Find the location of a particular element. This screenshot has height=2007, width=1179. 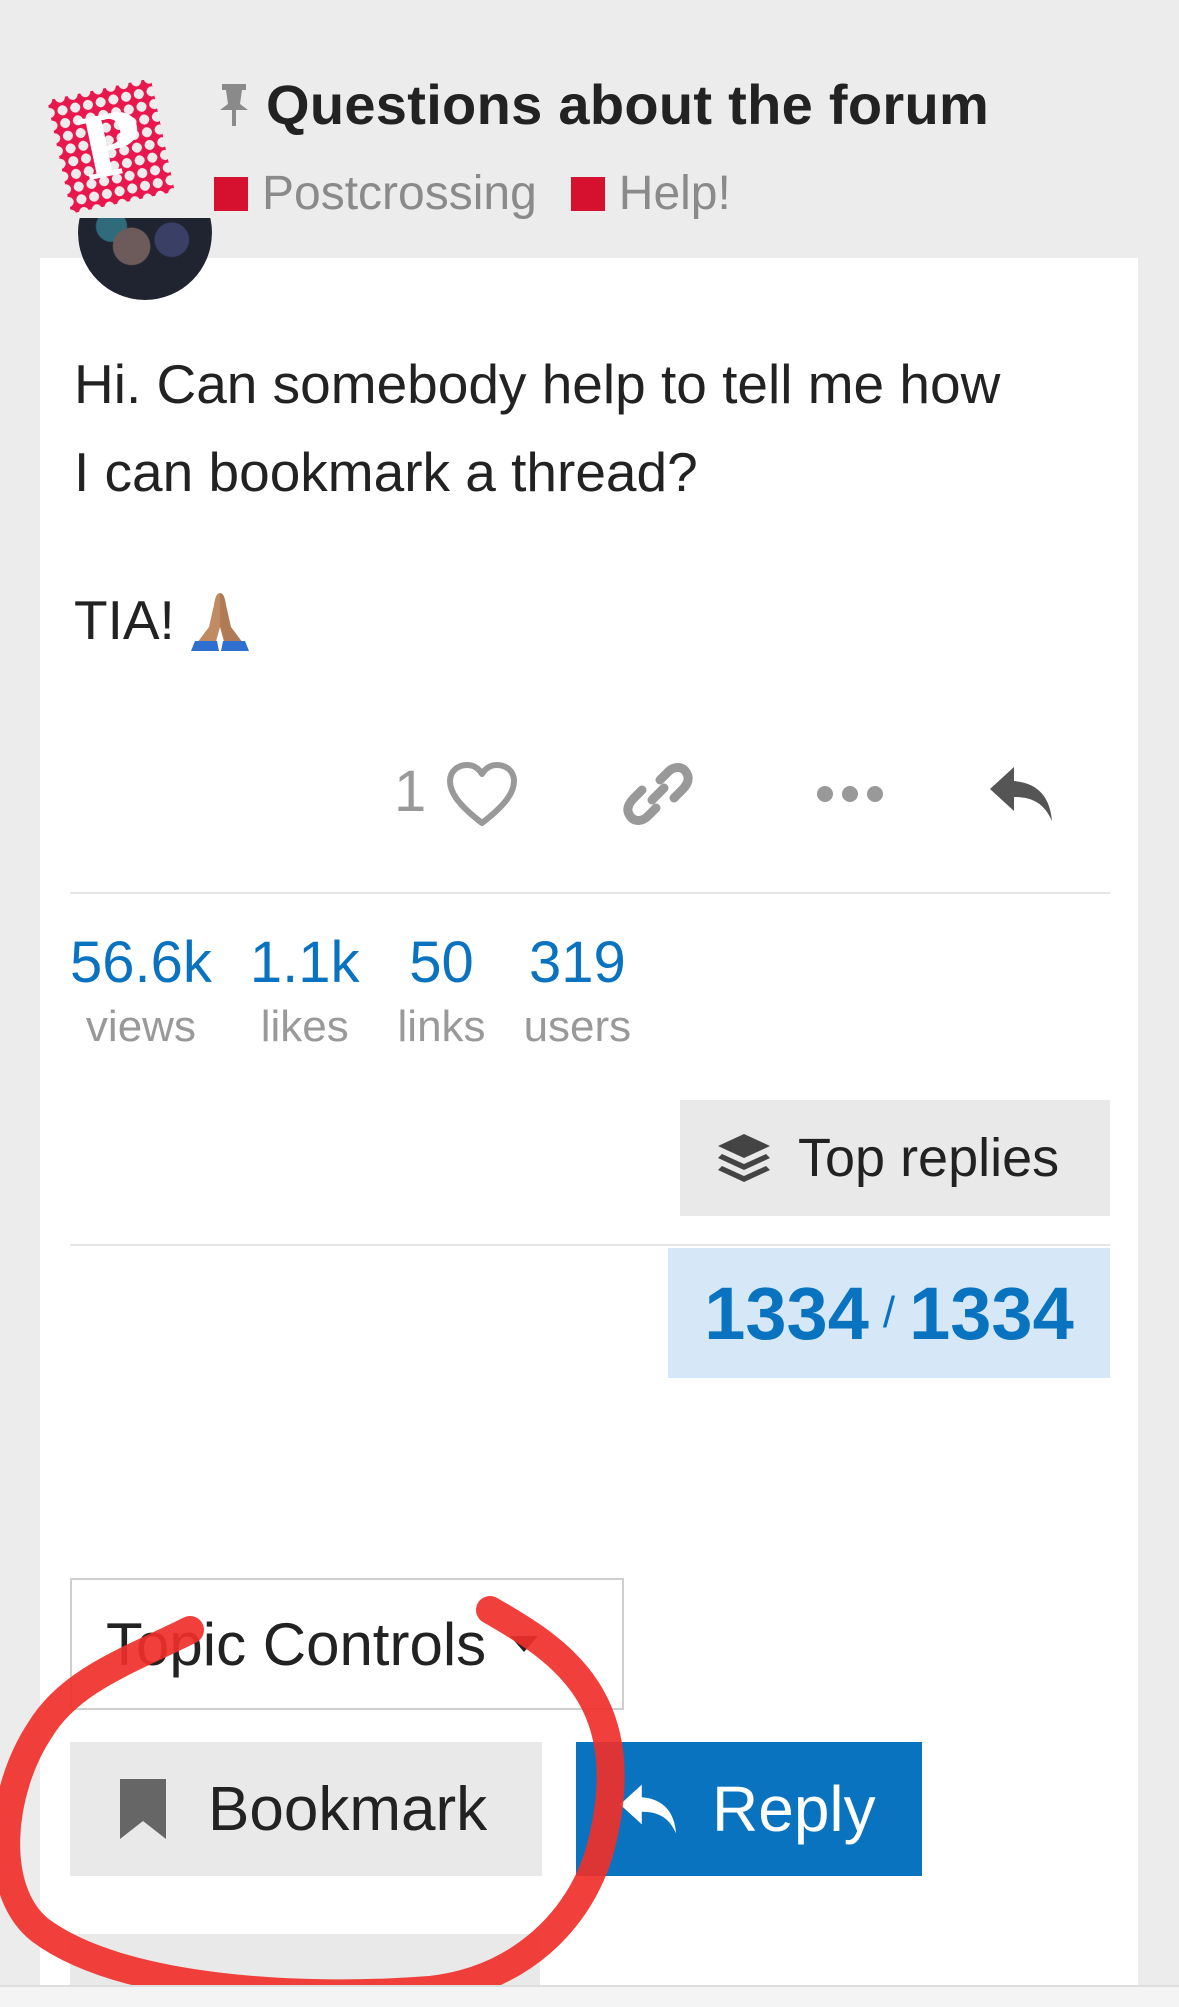

stat-views: 56.6k views is located at coordinates (141, 992).